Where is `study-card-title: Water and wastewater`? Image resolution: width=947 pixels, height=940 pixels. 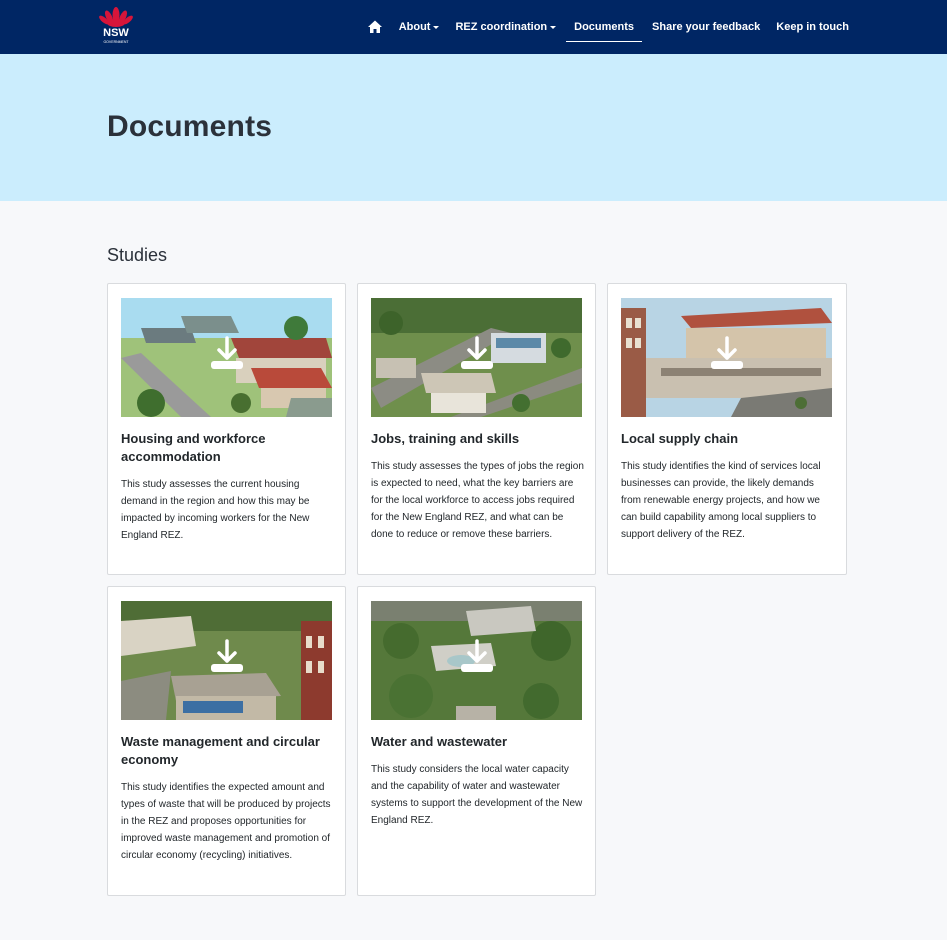
study-card-title: Water and wastewater is located at coordinates (478, 742).